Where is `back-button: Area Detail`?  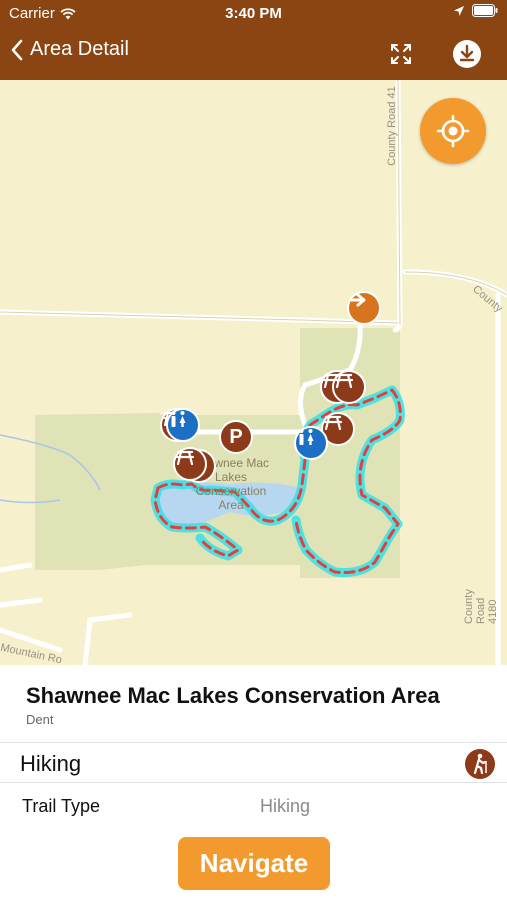 back-button: Area Detail is located at coordinates (69, 49).